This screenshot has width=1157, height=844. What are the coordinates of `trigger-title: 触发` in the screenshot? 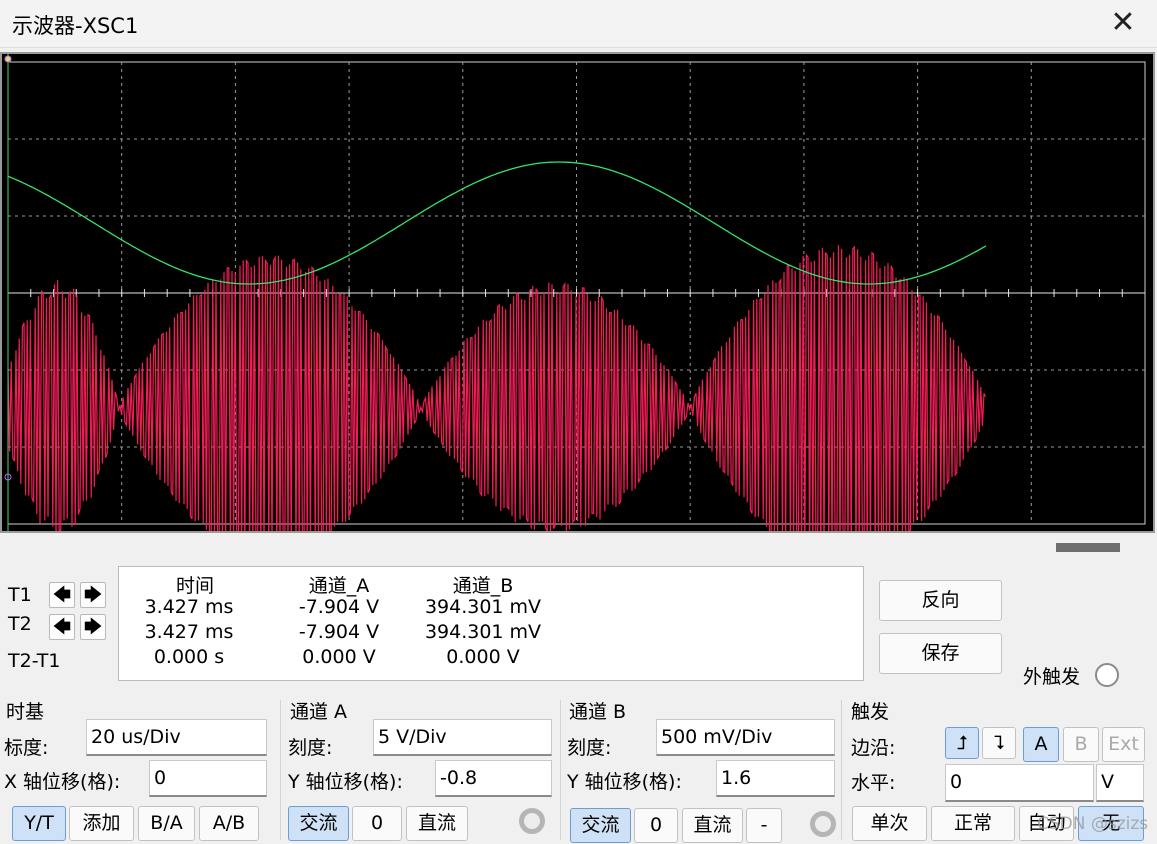 It's located at (870, 712).